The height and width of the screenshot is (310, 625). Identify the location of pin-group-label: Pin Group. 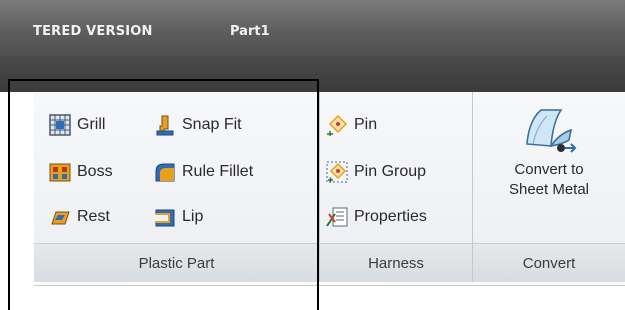
(390, 171).